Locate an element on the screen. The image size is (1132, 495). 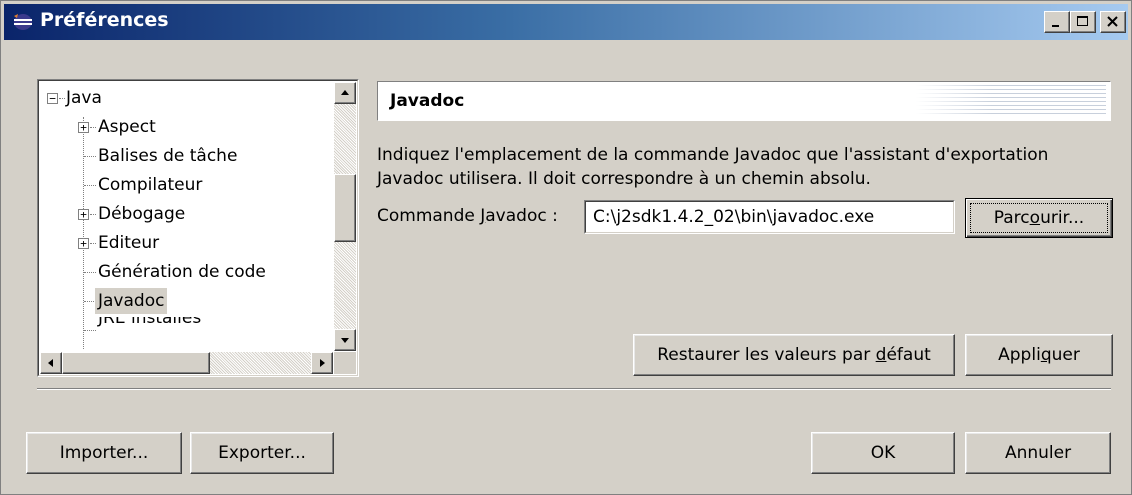
separator is located at coordinates (574, 389).